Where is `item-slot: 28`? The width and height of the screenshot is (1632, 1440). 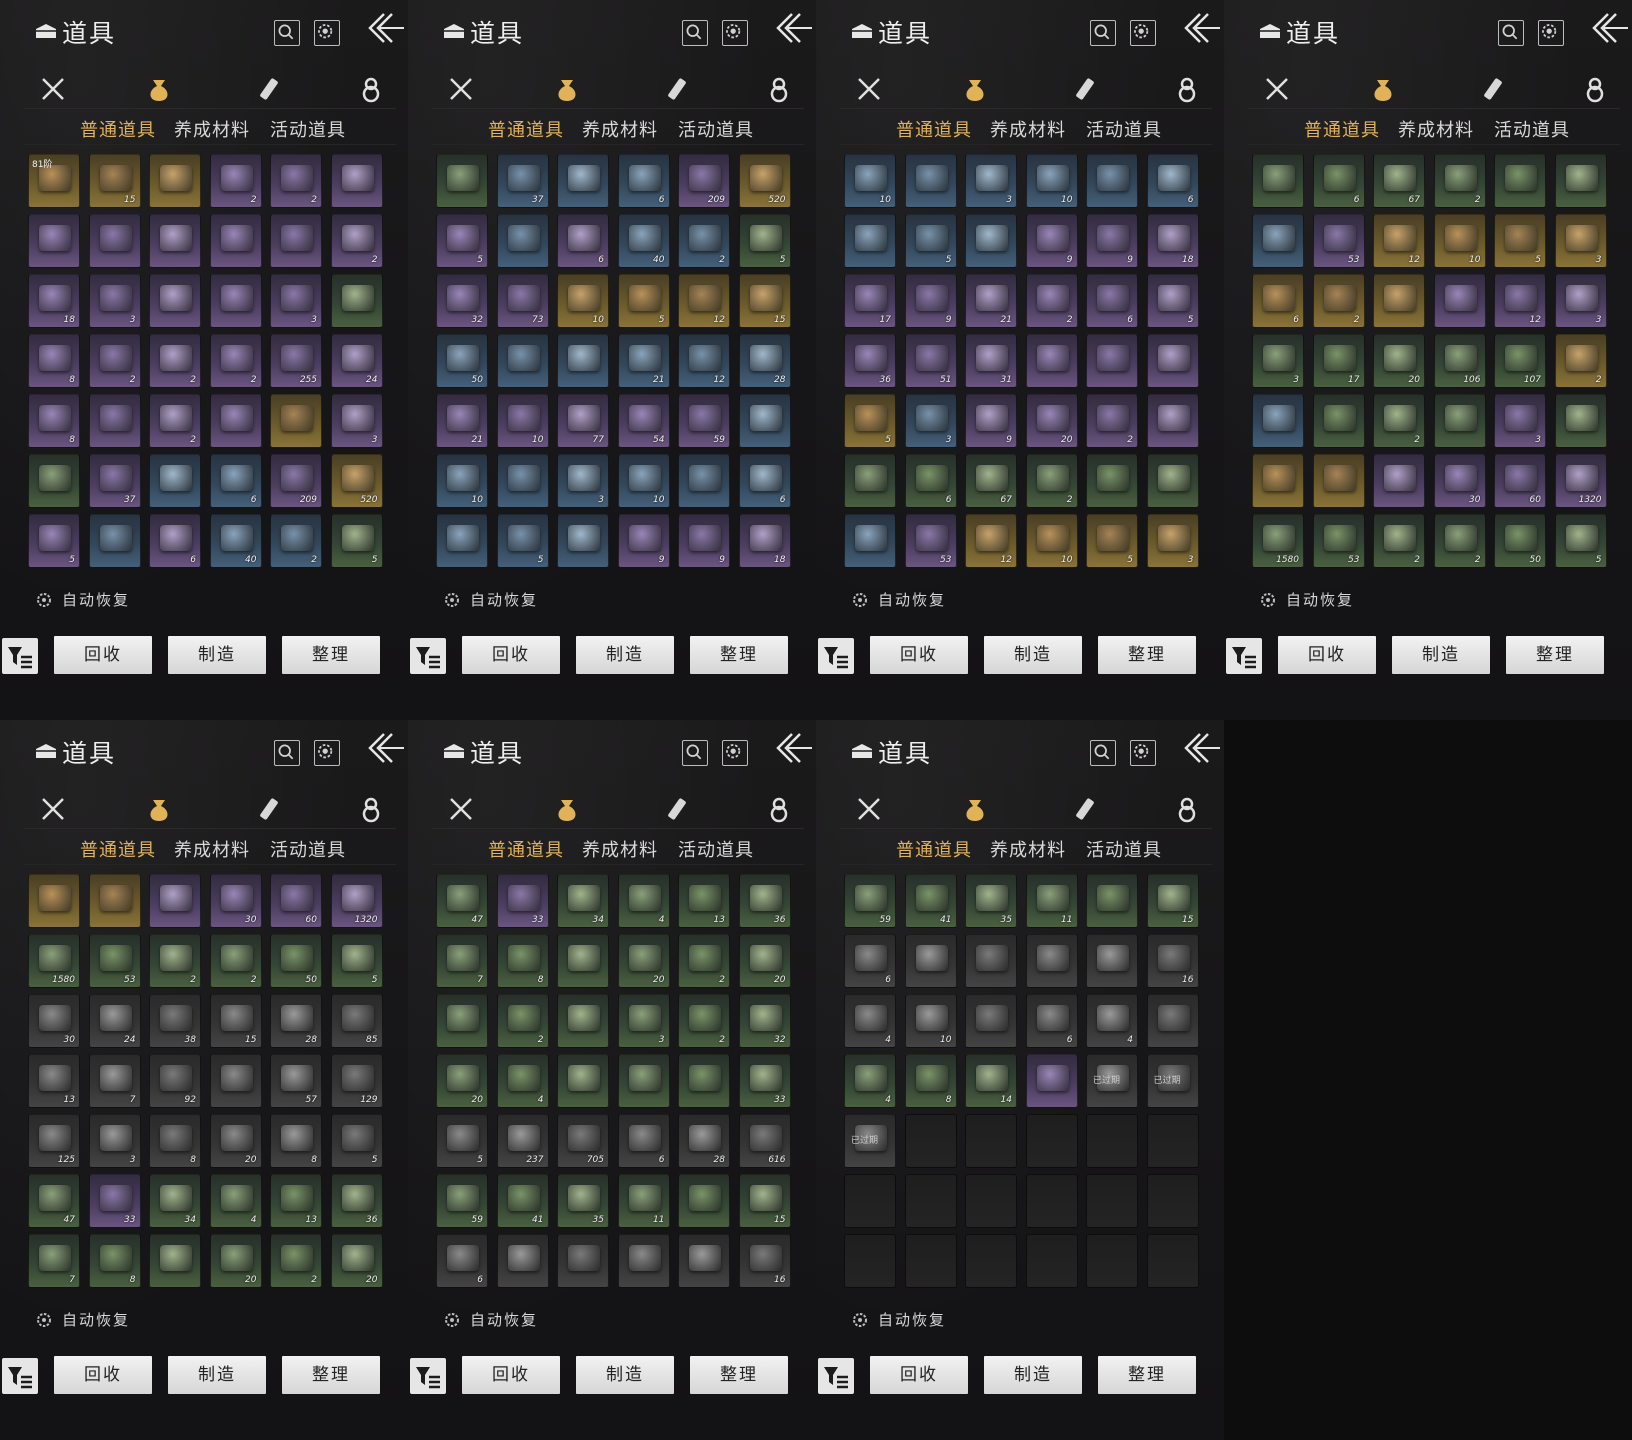
item-slot: 28 is located at coordinates (296, 1021).